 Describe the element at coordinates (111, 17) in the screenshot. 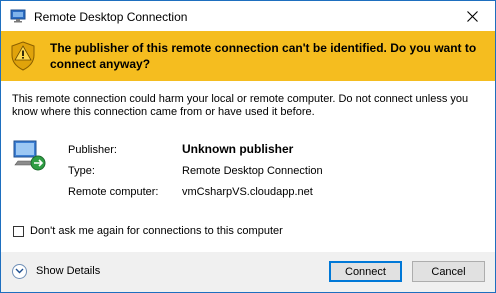

I see `window-title: Remote Desktop Connection` at that location.